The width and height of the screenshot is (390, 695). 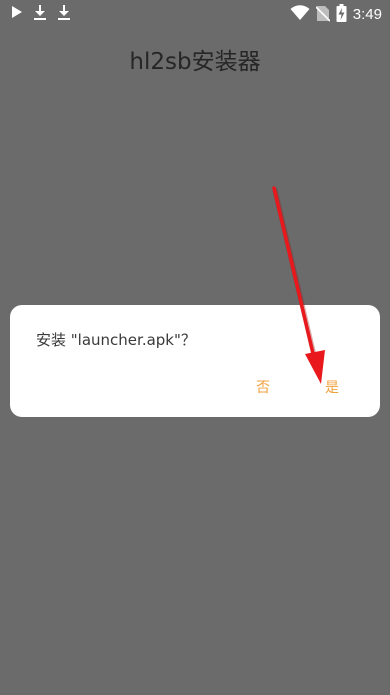 What do you see at coordinates (195, 14) in the screenshot?
I see `status-bar: 3:49` at bounding box center [195, 14].